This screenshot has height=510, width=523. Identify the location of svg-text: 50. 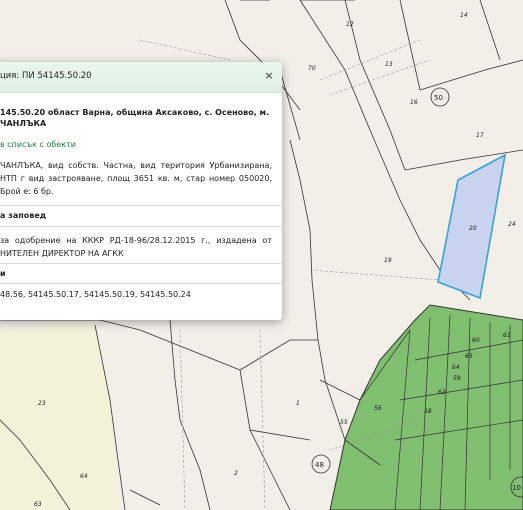
(438, 98).